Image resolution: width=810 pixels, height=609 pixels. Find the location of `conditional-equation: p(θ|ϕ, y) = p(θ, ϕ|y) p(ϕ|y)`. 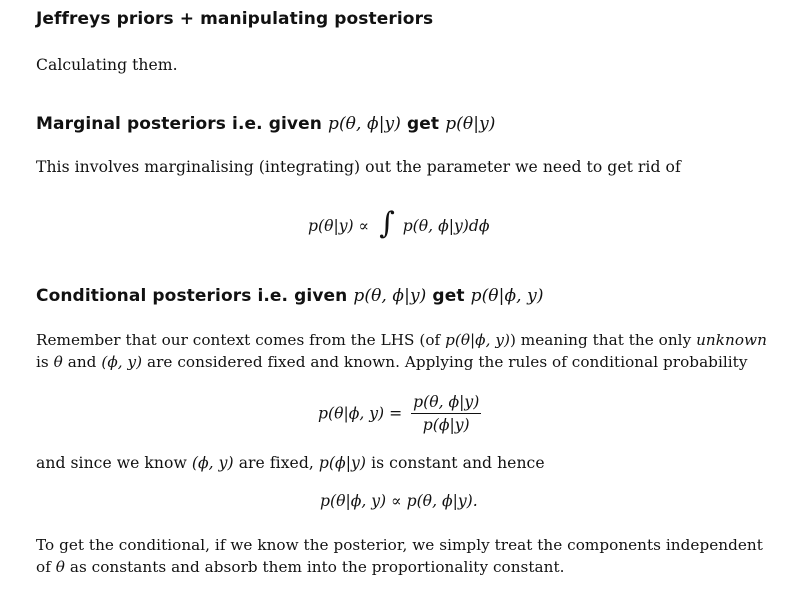

conditional-equation: p(θ|ϕ, y) = p(θ, ϕ|y) p(ϕ|y) is located at coordinates (400, 413).